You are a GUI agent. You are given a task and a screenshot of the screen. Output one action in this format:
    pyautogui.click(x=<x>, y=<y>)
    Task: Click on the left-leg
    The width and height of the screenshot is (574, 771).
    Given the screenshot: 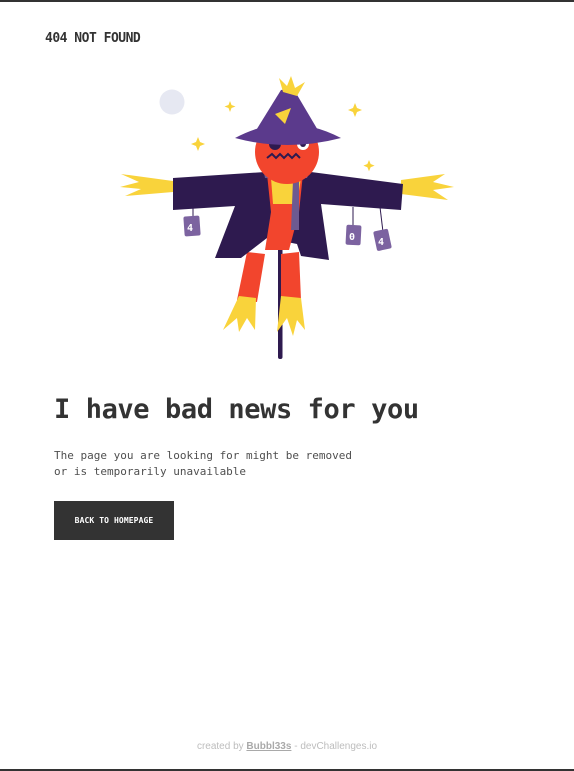 What is the action you would take?
    pyautogui.click(x=251, y=277)
    